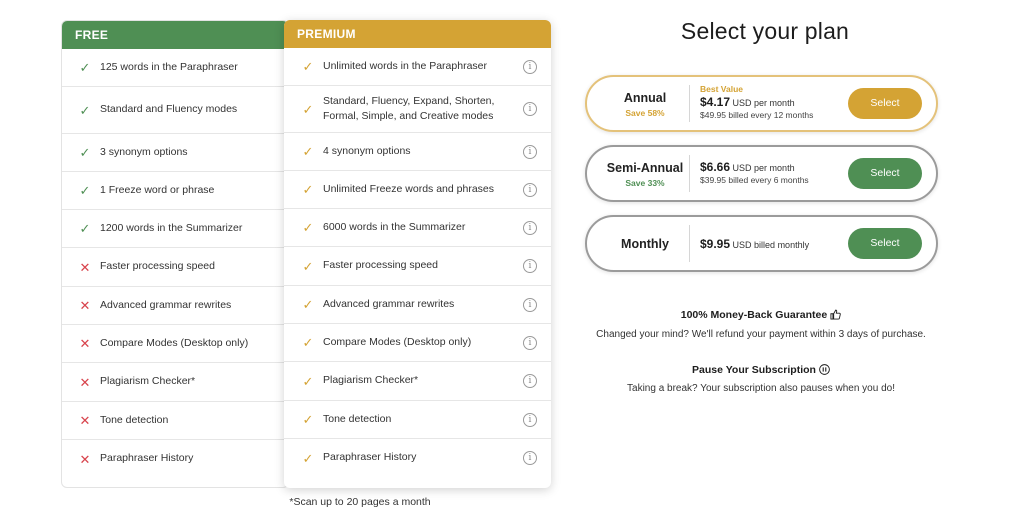 This screenshot has width=1024, height=529. I want to click on free-column-header: FREE, so click(175, 35).